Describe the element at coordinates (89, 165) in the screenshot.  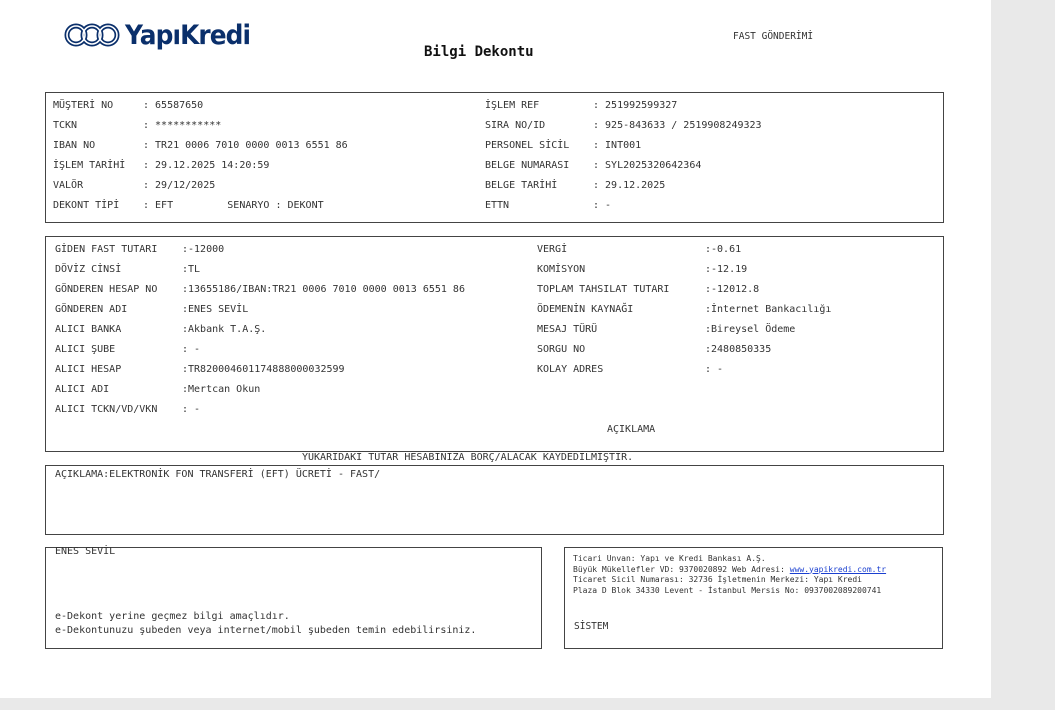
I see `field-label: İŞLEM TARİHİ` at that location.